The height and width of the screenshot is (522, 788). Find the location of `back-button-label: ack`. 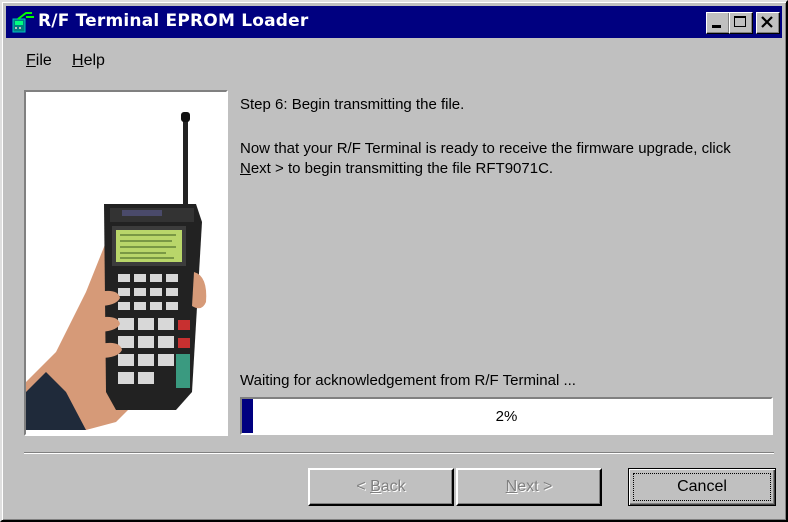

back-button-label: ack is located at coordinates (393, 486).